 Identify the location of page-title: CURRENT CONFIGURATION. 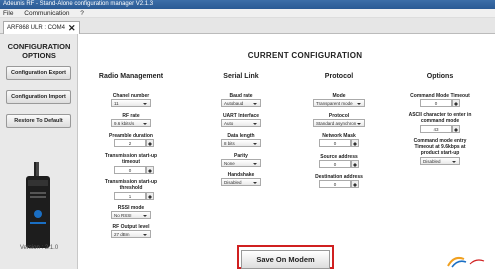
(305, 55).